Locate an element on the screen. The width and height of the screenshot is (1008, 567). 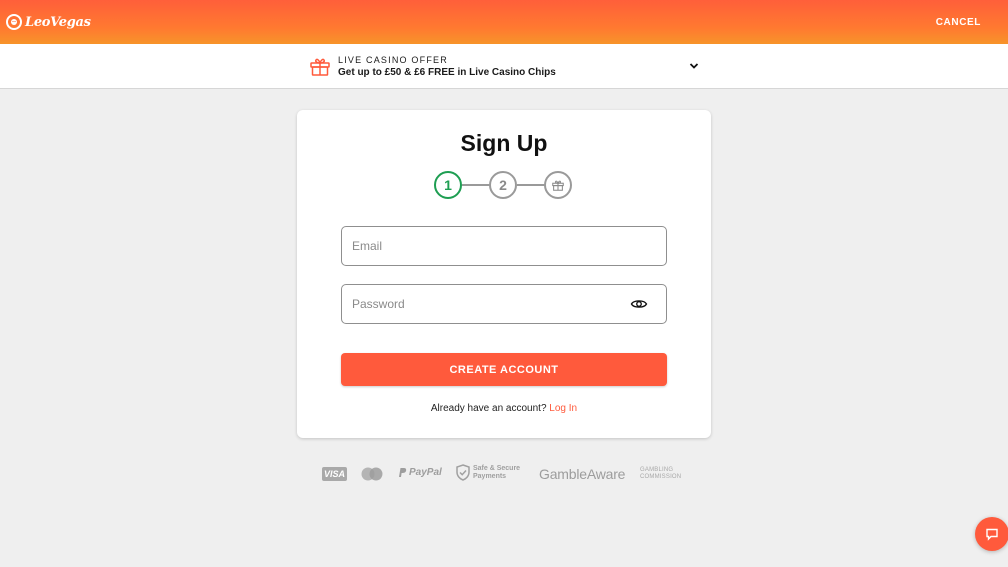
create-account-button: CREATE ACCOUNT is located at coordinates (504, 369).